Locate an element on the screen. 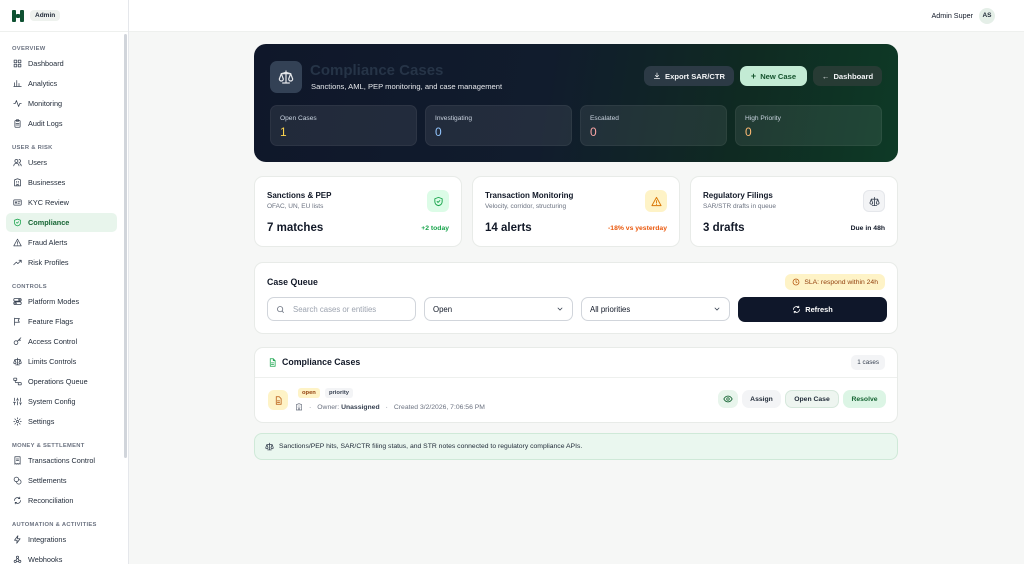 Image resolution: width=1024 pixels, height=564 pixels. view-case-button is located at coordinates (728, 399).